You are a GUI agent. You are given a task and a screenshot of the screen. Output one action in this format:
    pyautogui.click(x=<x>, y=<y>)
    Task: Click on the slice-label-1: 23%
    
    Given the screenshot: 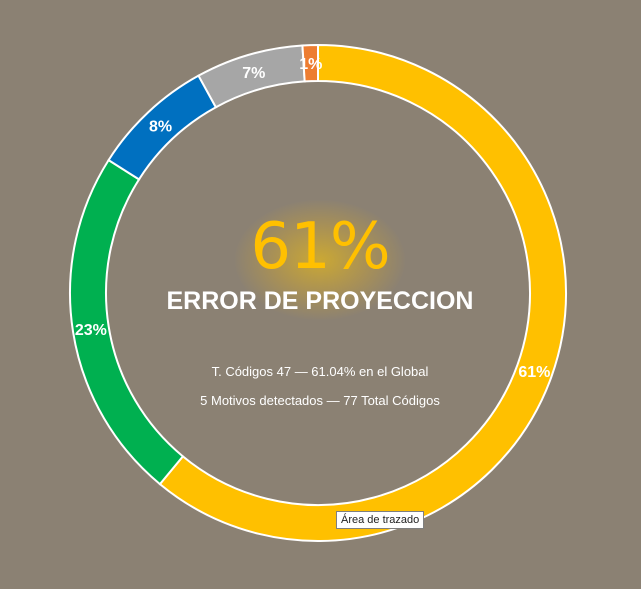 What is the action you would take?
    pyautogui.click(x=91, y=330)
    